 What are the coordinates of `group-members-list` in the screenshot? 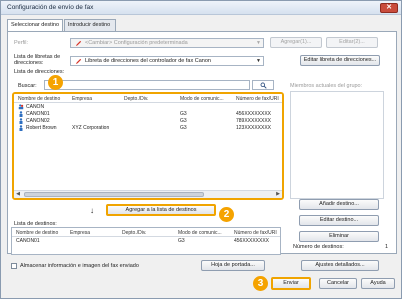 It's located at (337, 145).